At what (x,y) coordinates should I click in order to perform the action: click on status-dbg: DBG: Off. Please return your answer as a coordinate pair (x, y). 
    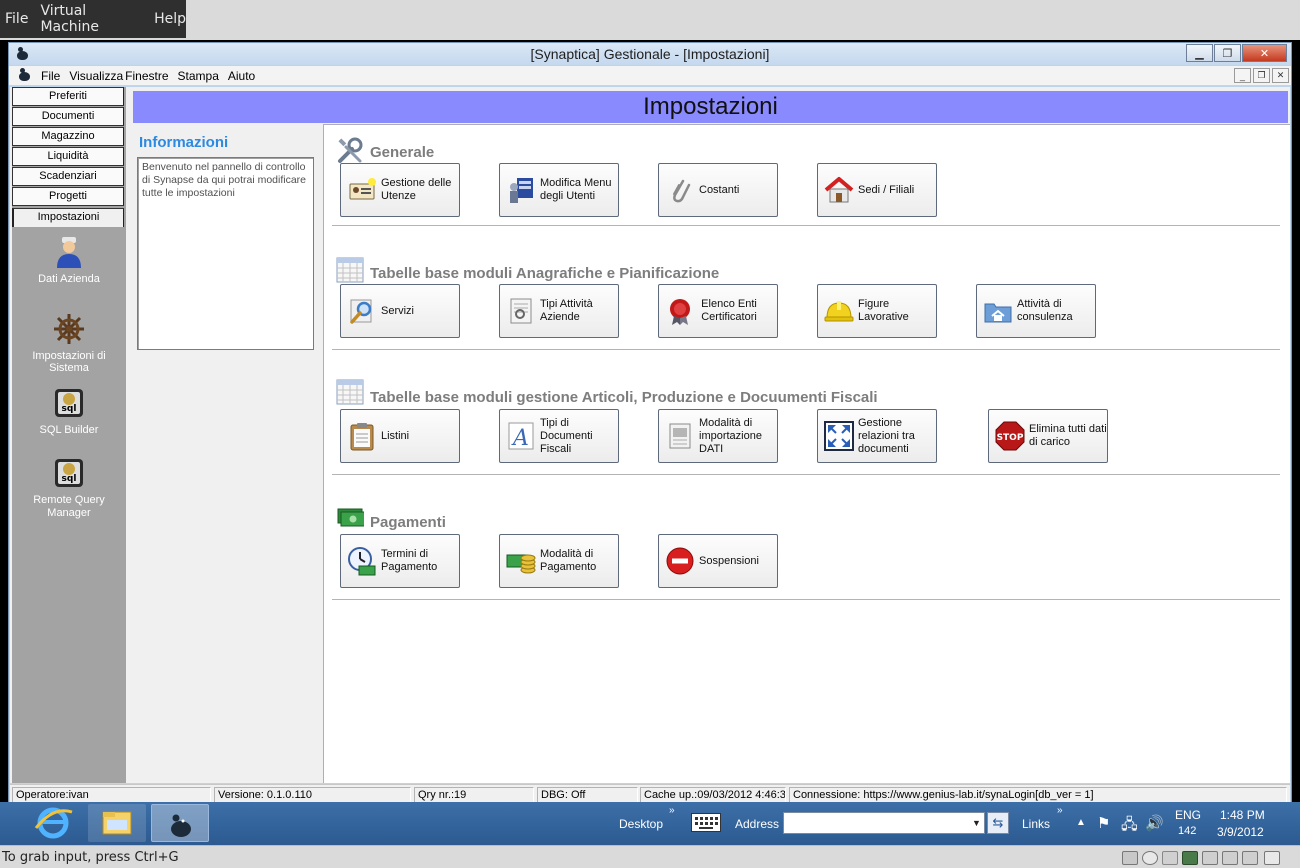
    Looking at the image, I should click on (587, 795).